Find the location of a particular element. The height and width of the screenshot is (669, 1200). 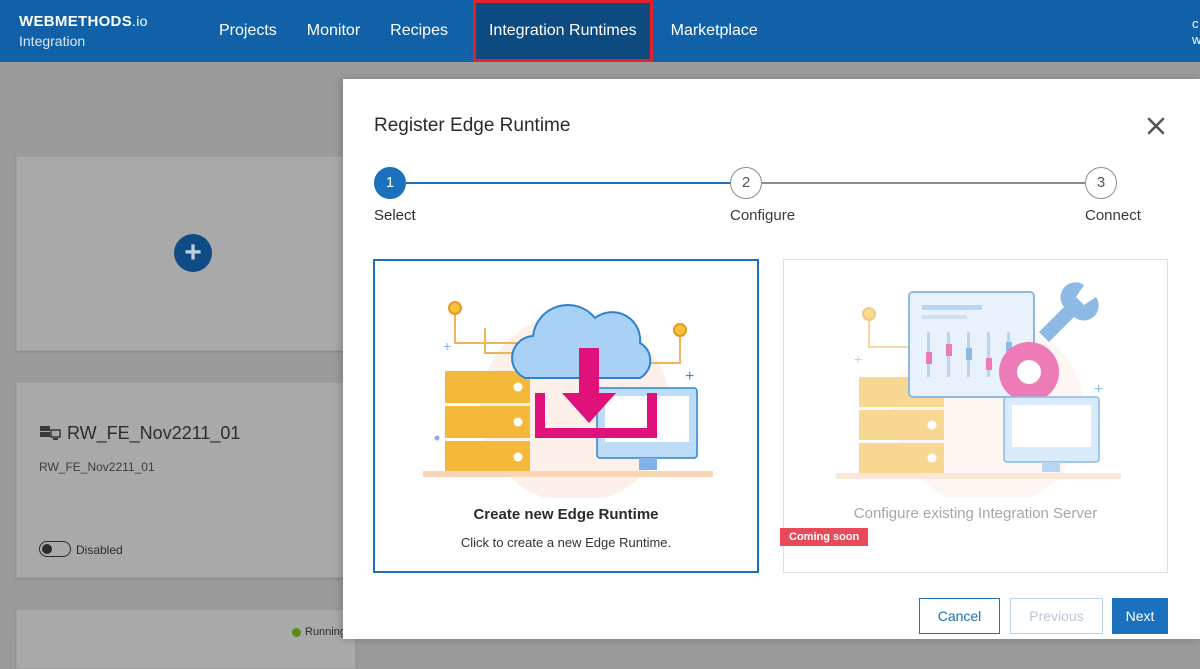

option-title: Configure existing Integration Server is located at coordinates (975, 513).